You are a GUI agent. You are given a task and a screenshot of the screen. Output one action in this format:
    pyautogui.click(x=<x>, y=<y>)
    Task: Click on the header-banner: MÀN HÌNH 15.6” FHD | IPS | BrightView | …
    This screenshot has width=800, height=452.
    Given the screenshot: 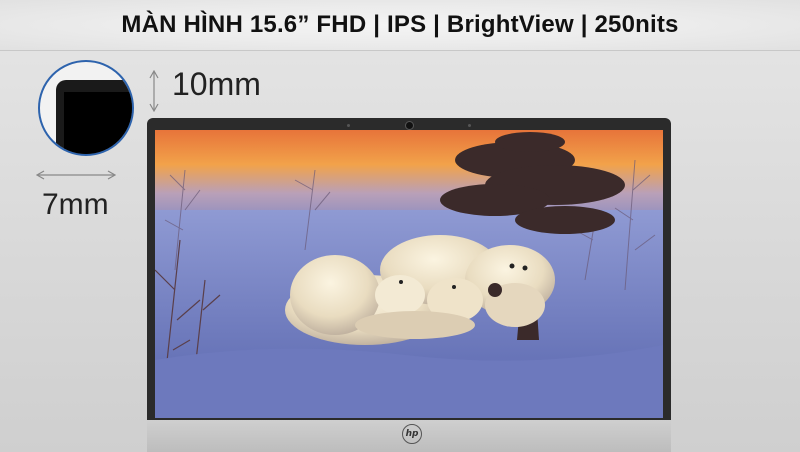 What is the action you would take?
    pyautogui.click(x=400, y=25)
    